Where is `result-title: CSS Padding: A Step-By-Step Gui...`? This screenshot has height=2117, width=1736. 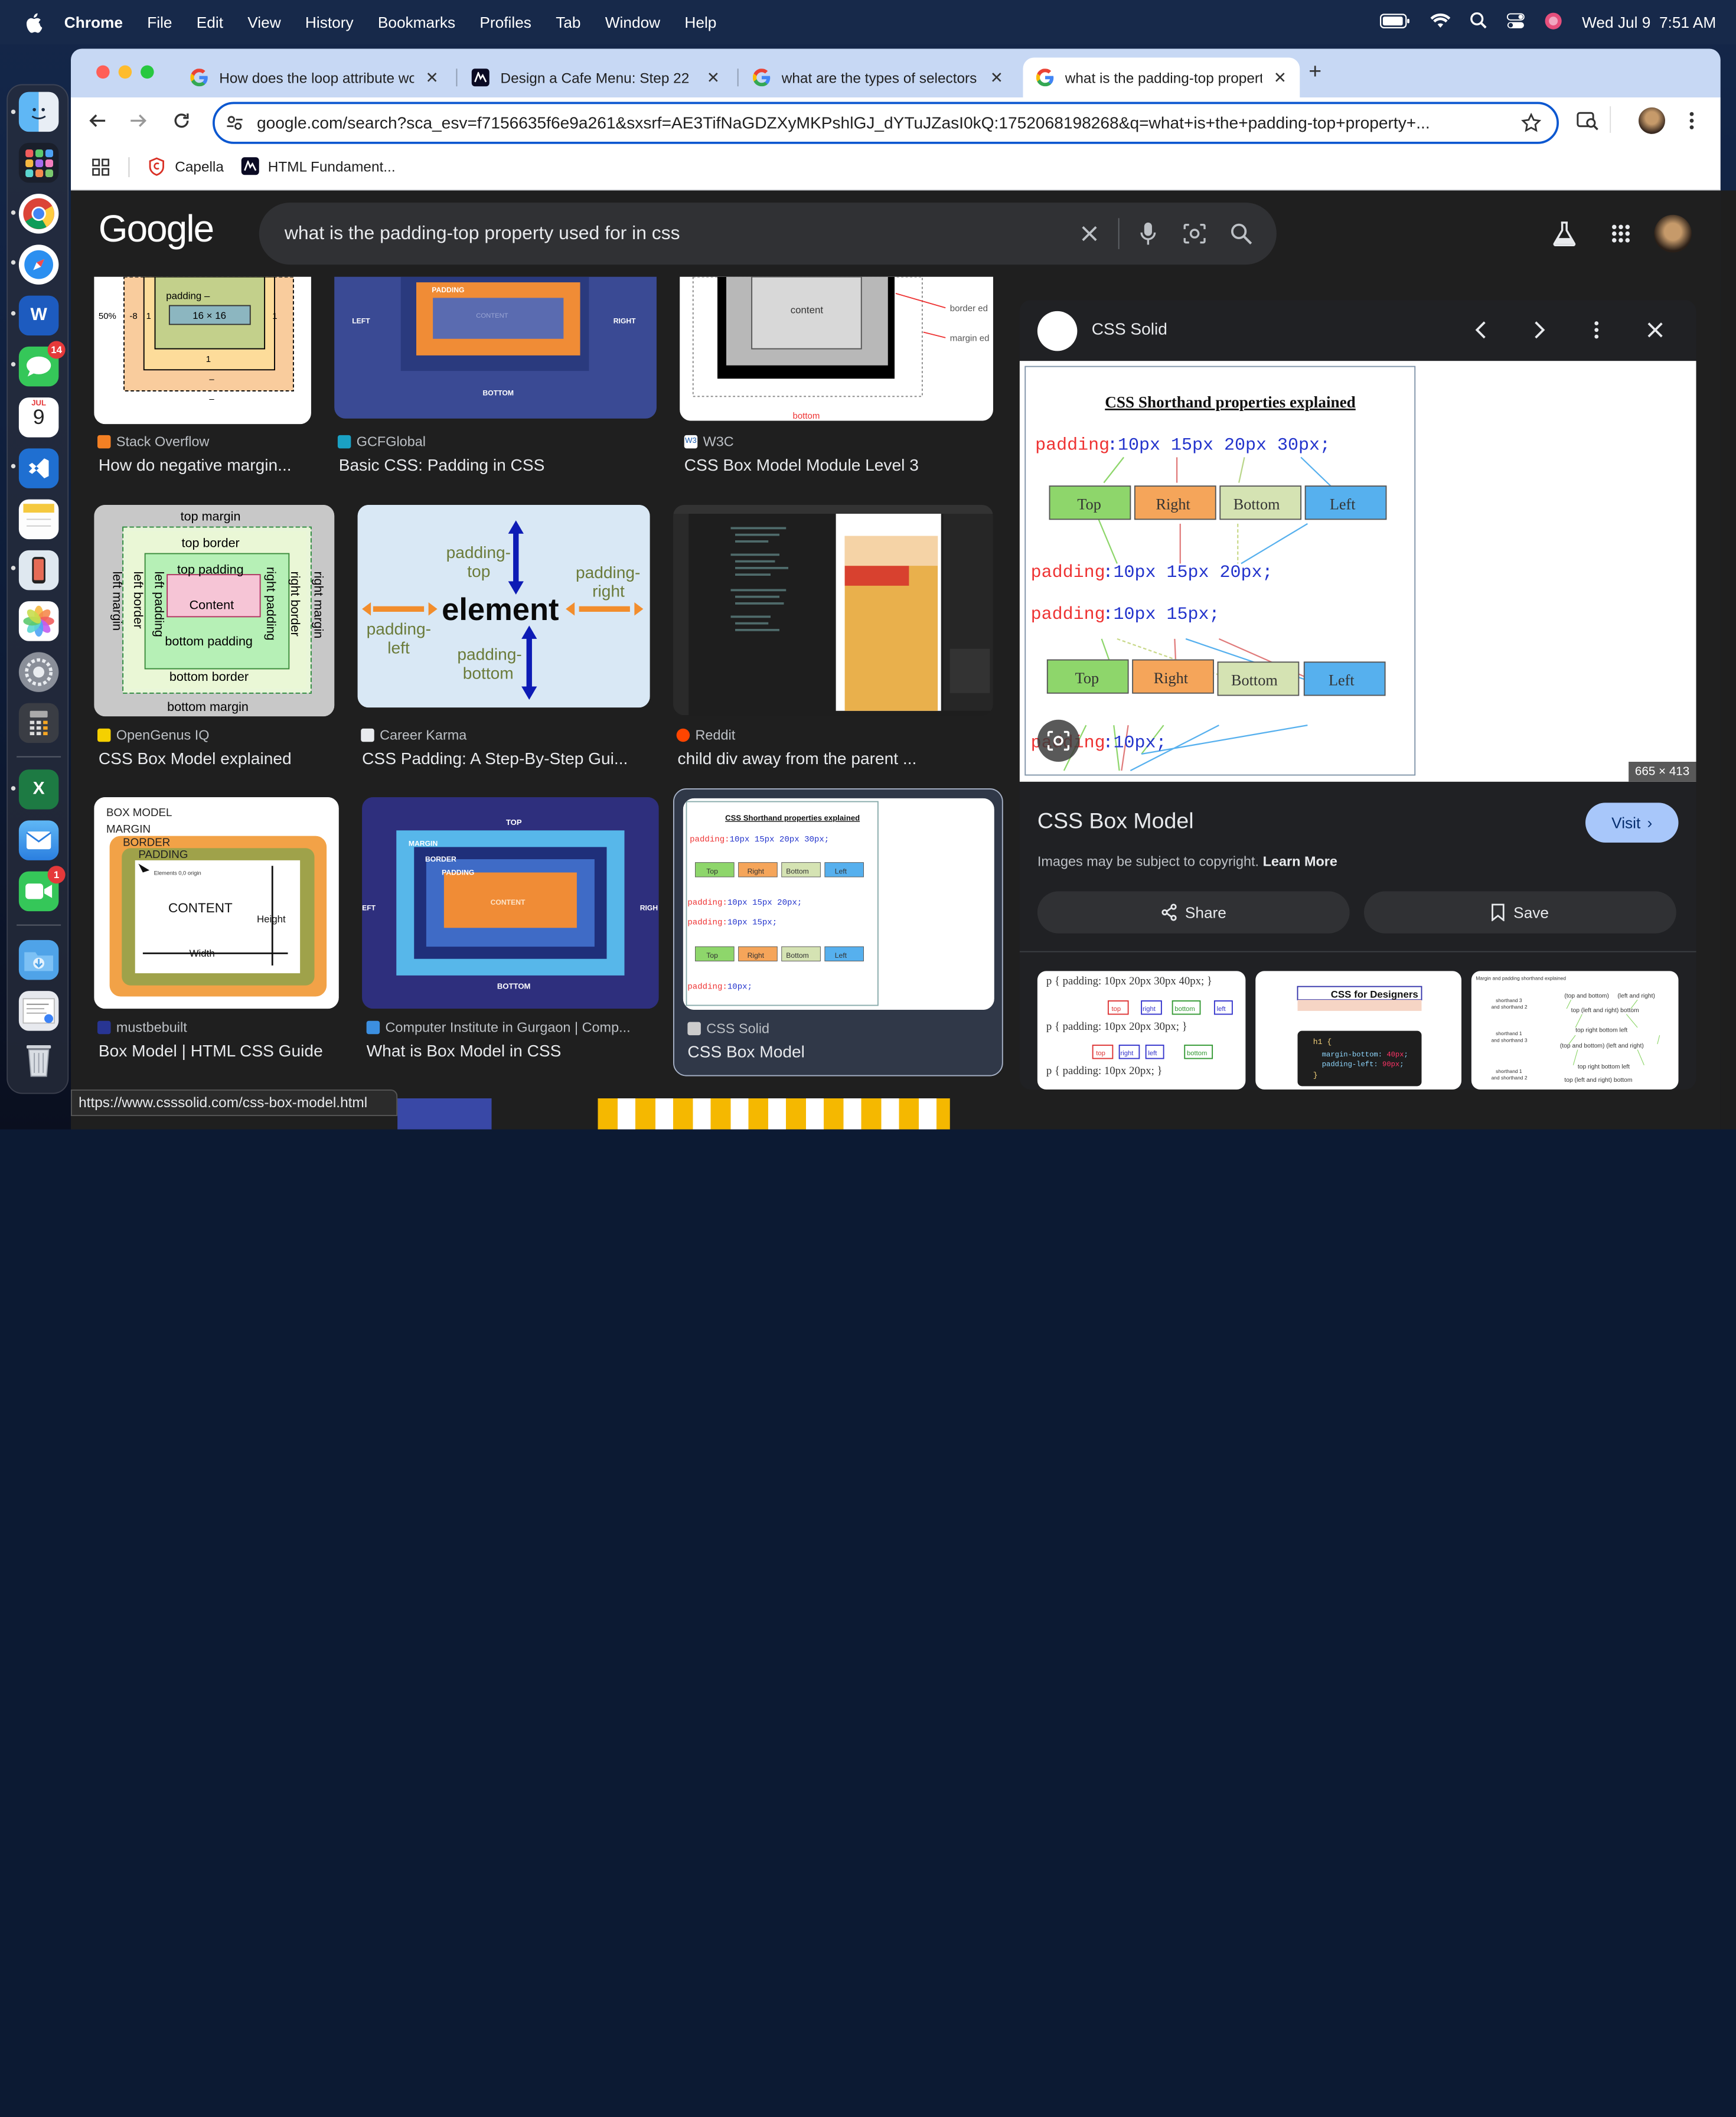
result-title: CSS Padding: A Step-By-Step Gui... is located at coordinates (495, 758).